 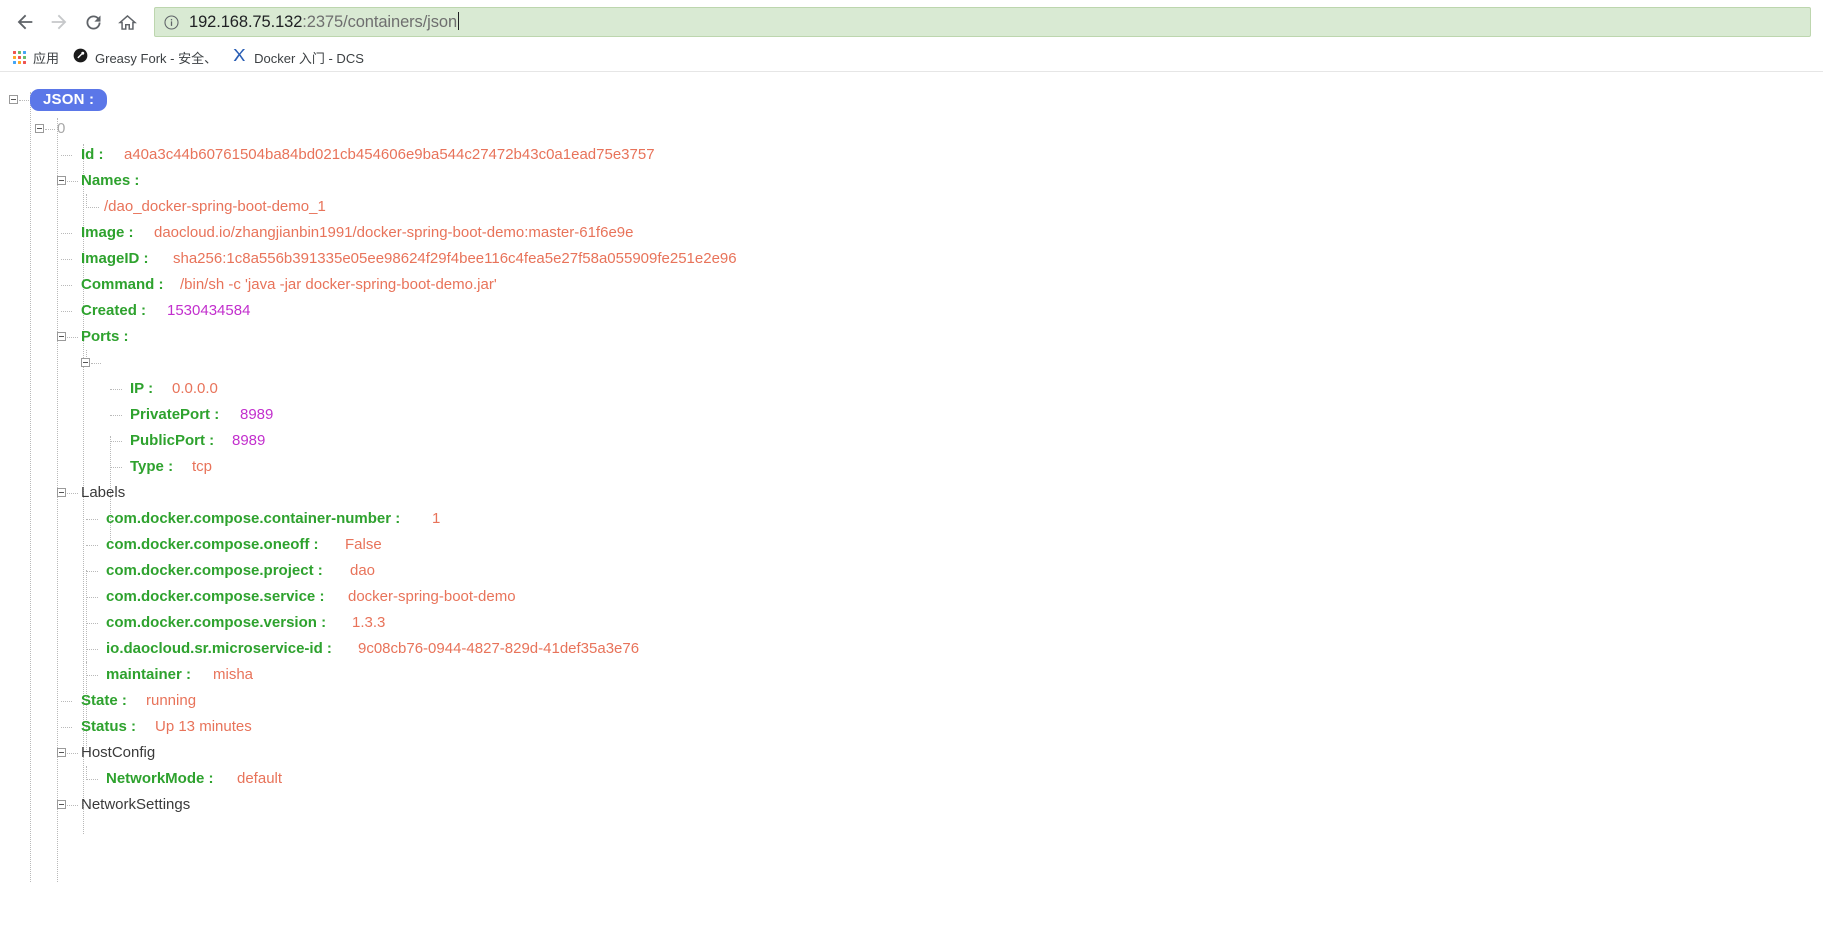 What do you see at coordinates (363, 544) in the screenshot?
I see `label-value: False` at bounding box center [363, 544].